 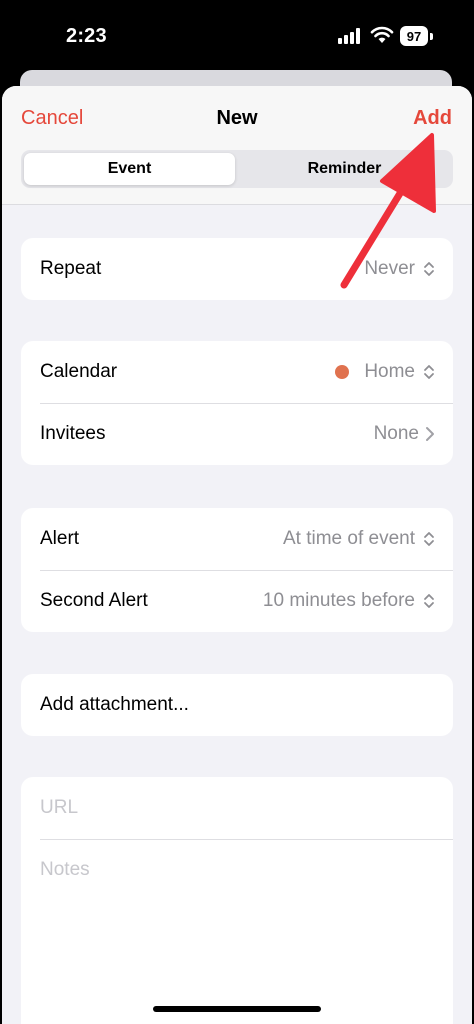 I want to click on alert-value: At time of event, so click(x=348, y=538).